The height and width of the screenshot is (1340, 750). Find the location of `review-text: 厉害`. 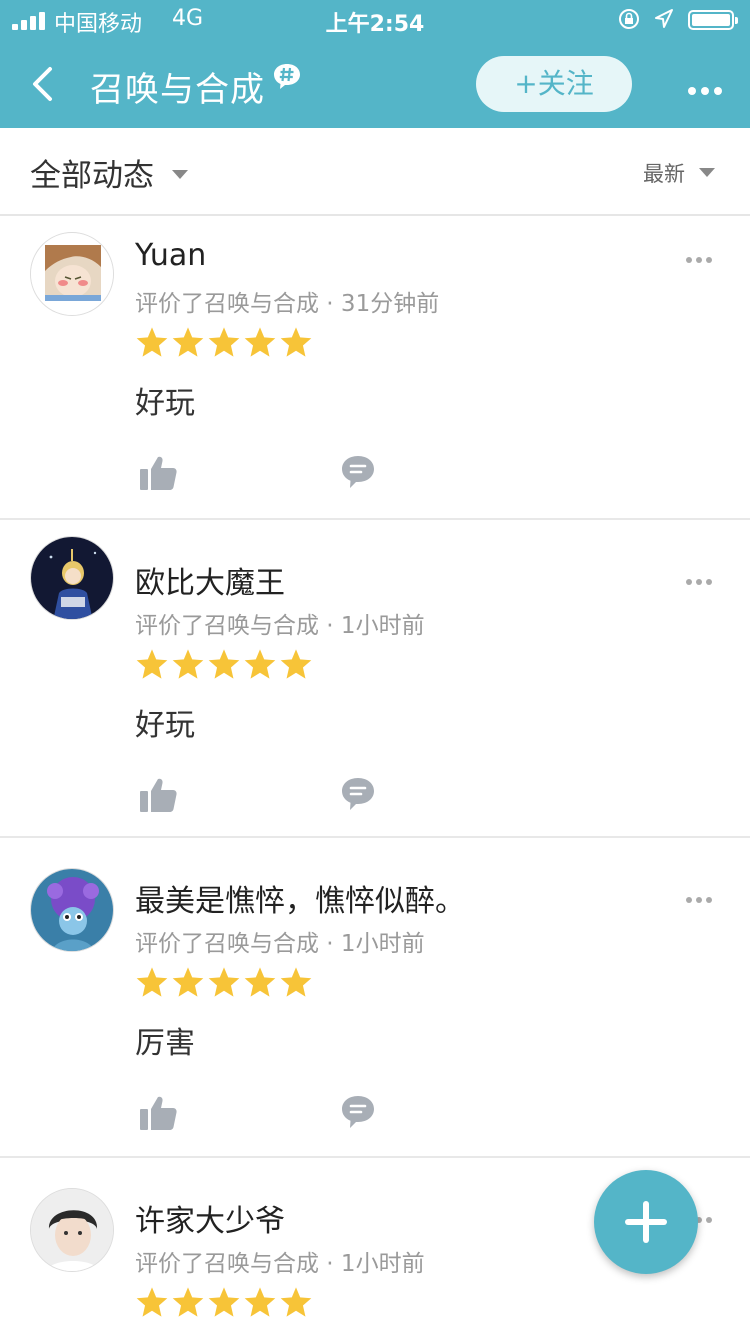

review-text: 厉害 is located at coordinates (165, 1043).